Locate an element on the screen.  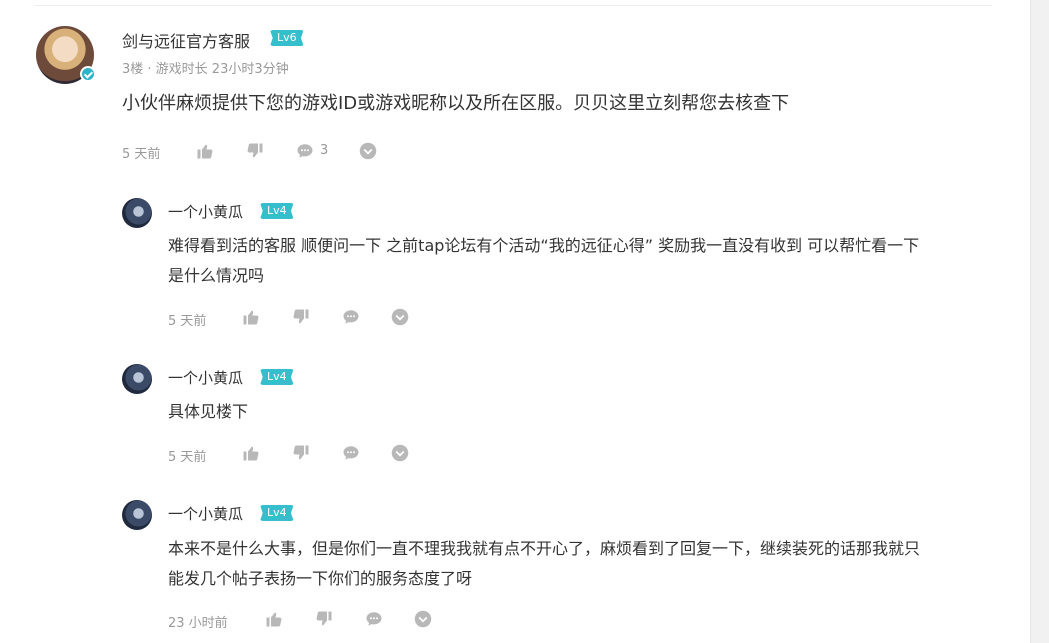
reply-count: 3 is located at coordinates (324, 150).